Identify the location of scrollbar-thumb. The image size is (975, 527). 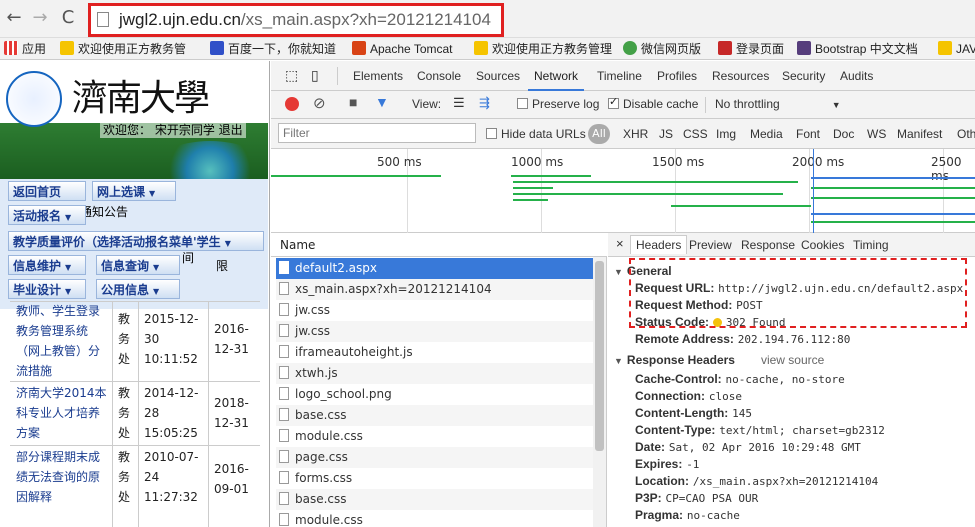
(599, 356).